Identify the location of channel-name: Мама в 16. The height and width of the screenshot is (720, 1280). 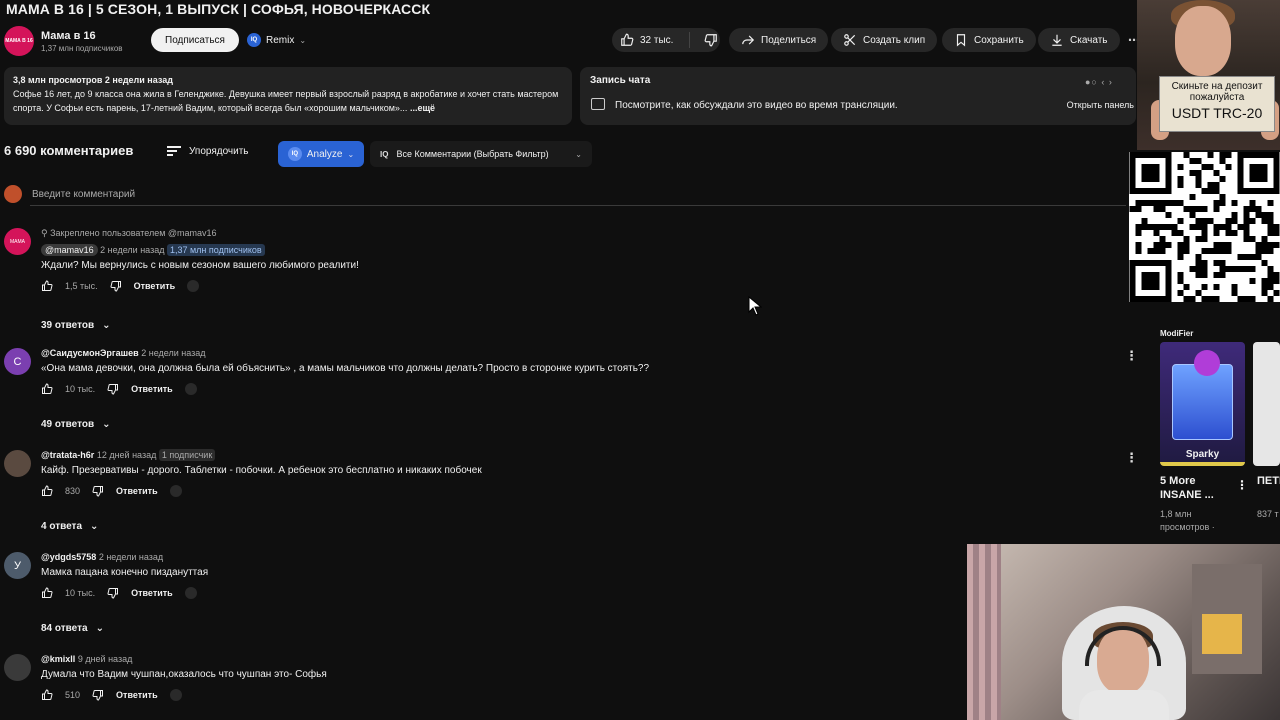
(82, 36).